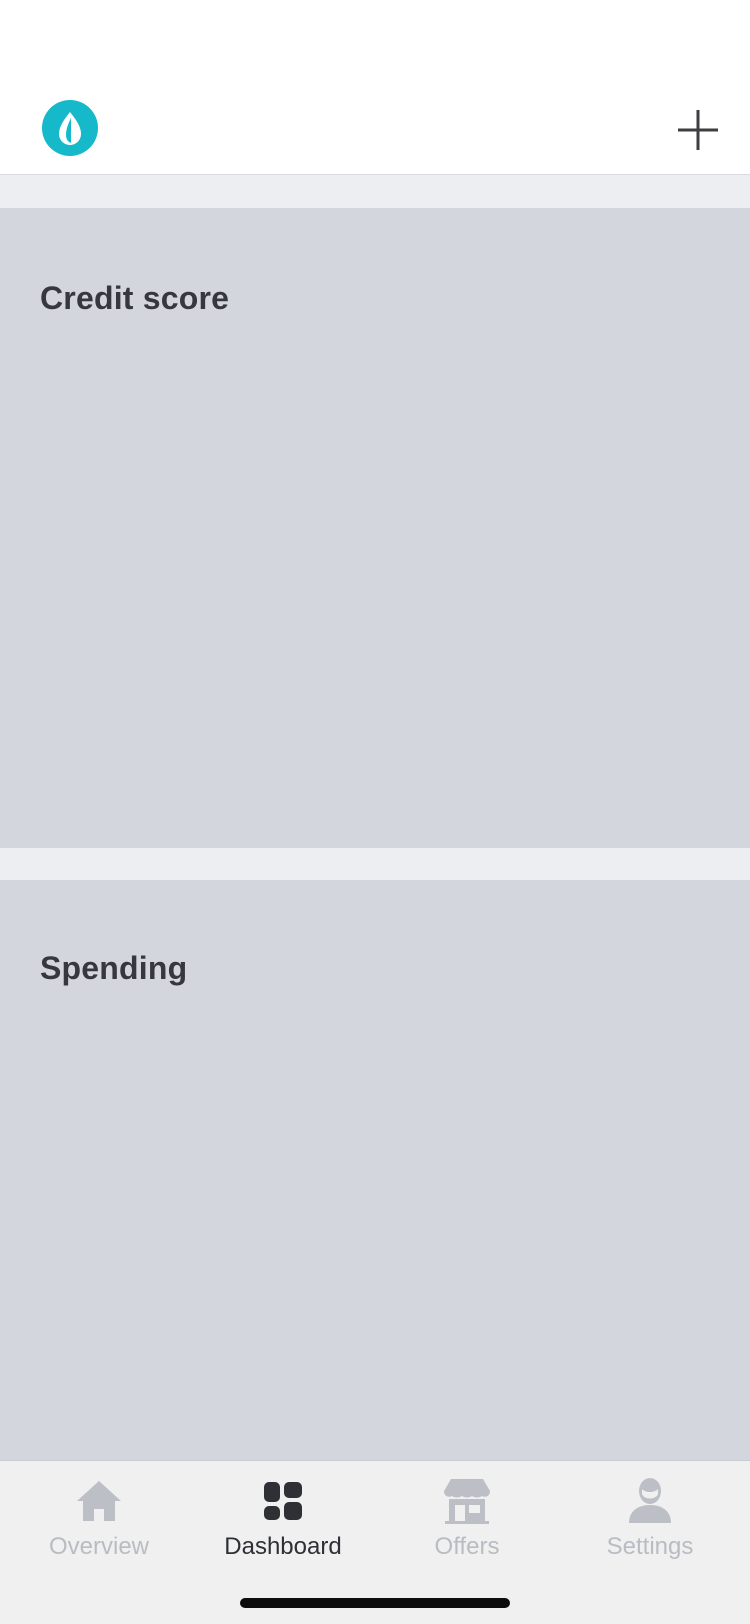 This screenshot has width=750, height=1624. I want to click on add-button, so click(698, 130).